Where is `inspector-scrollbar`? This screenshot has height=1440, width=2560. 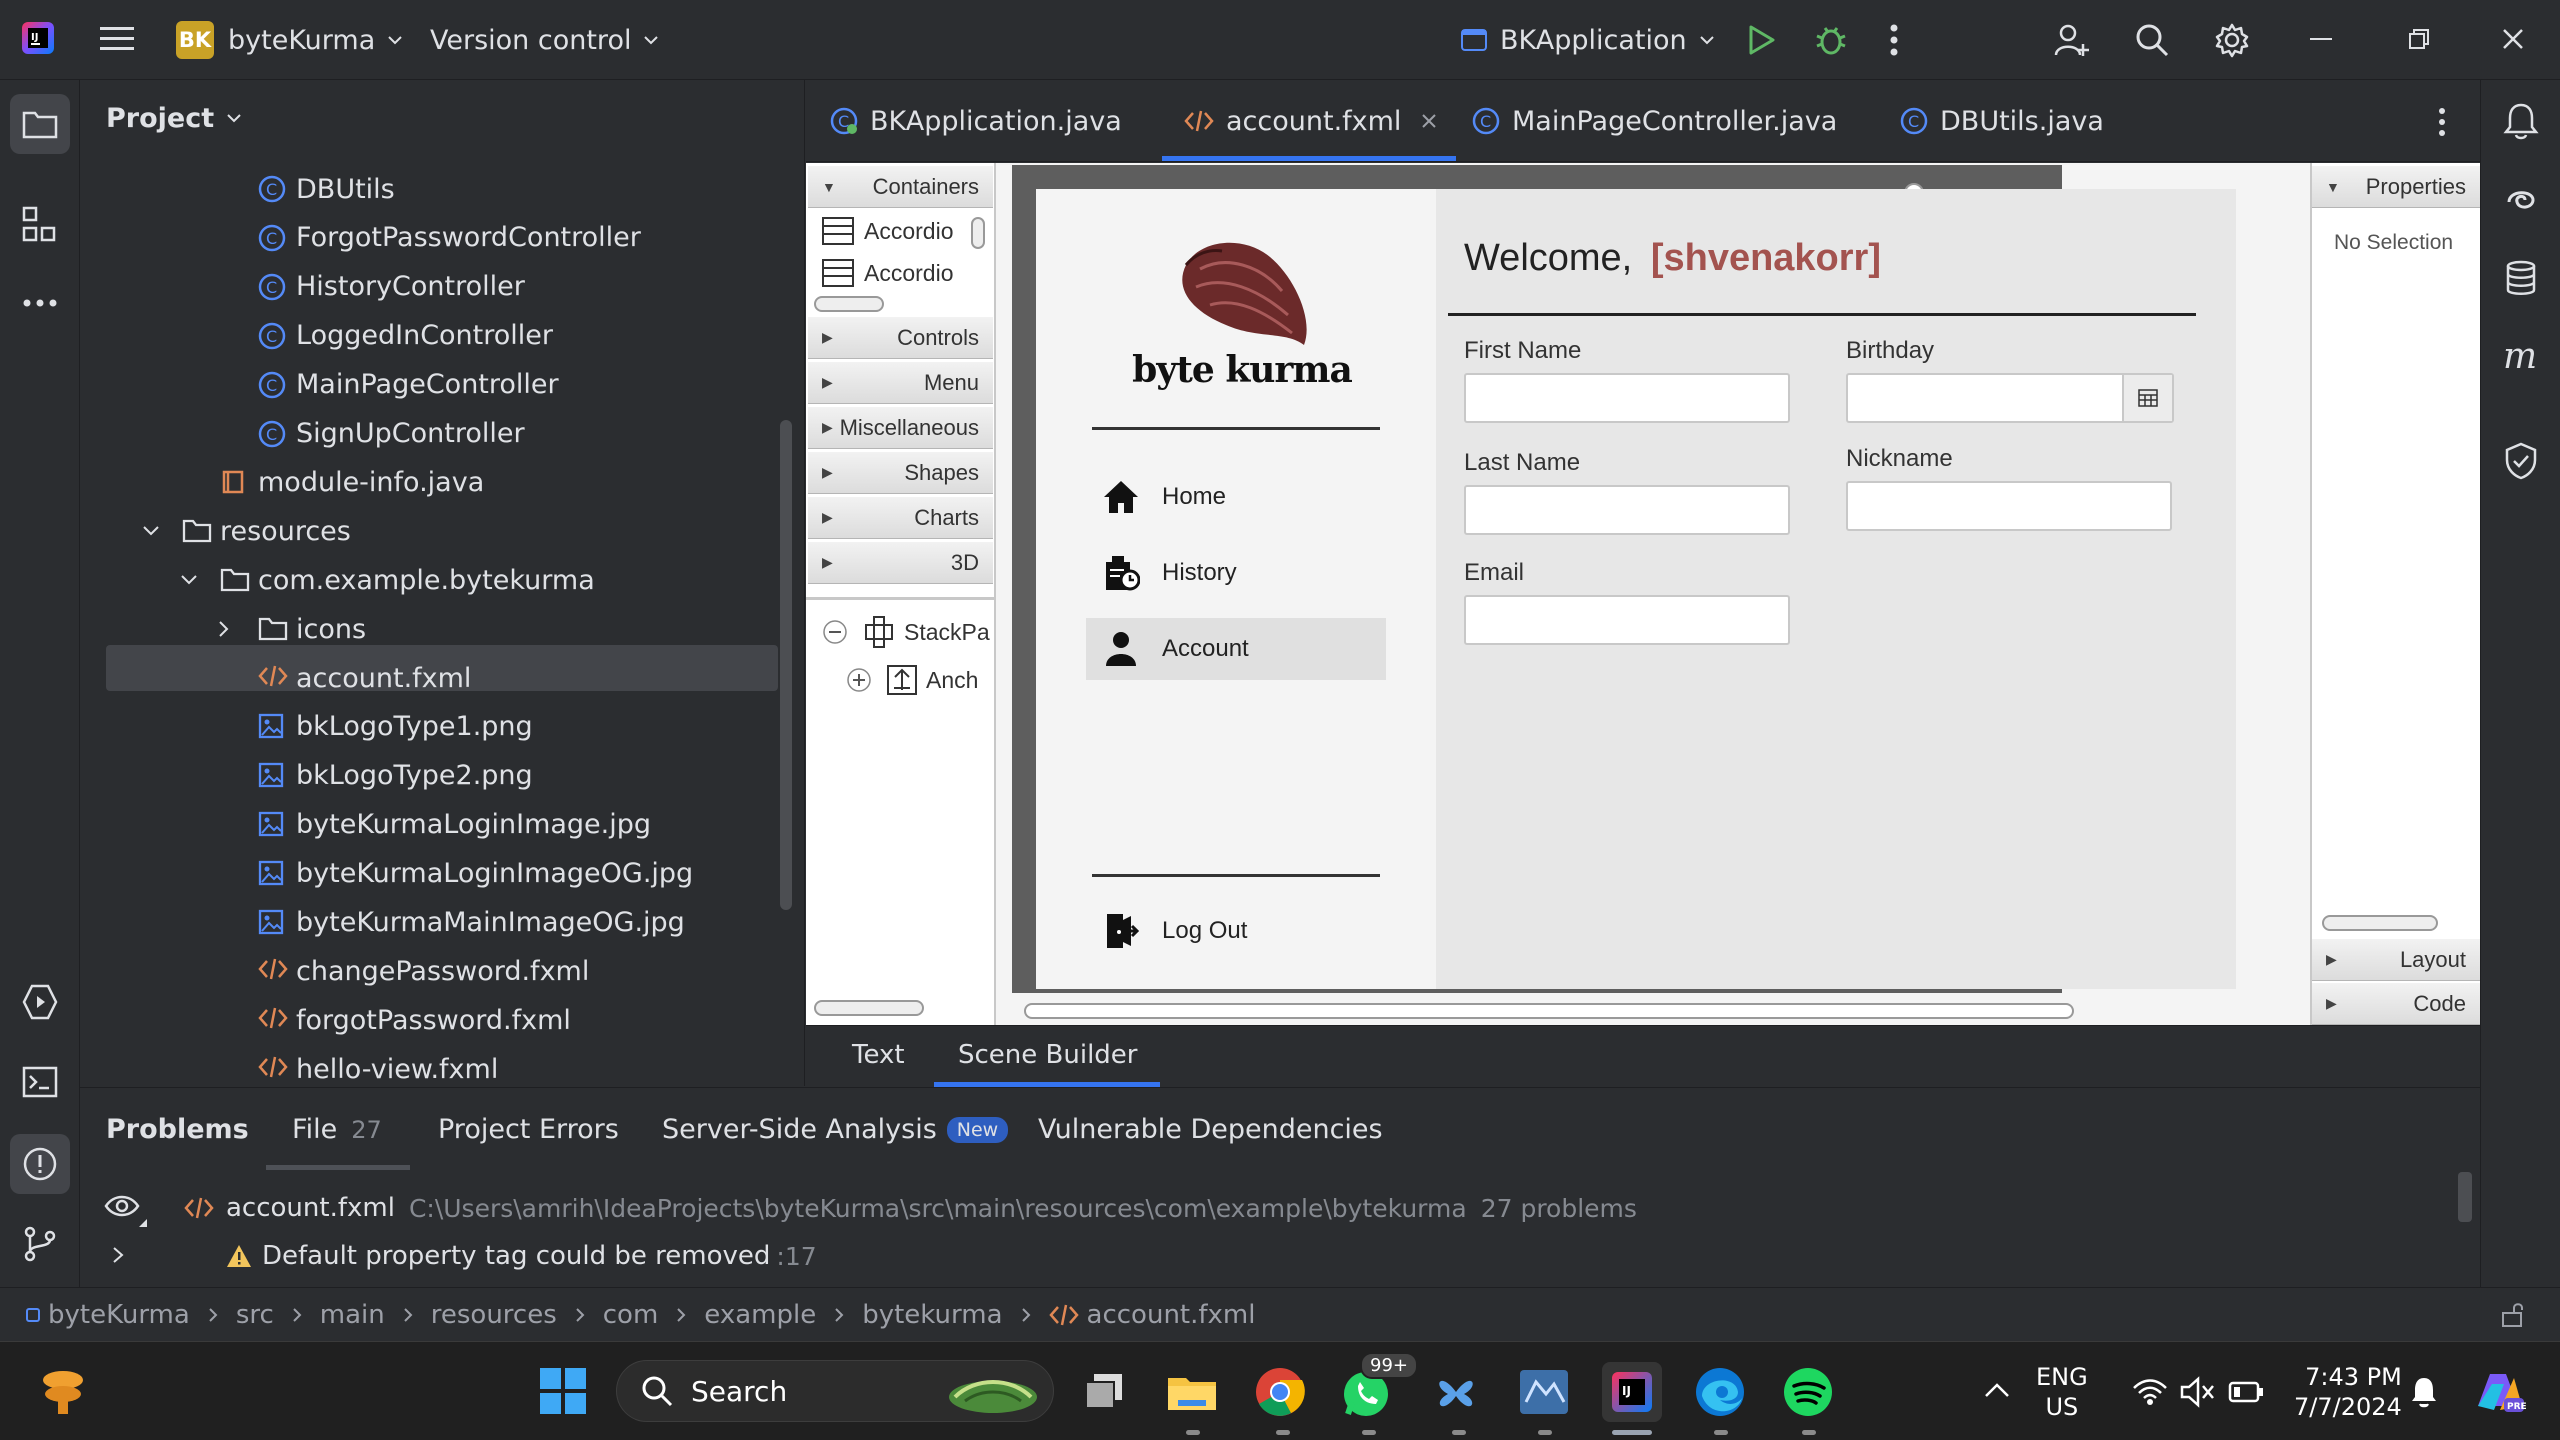
inspector-scrollbar is located at coordinates (2380, 923).